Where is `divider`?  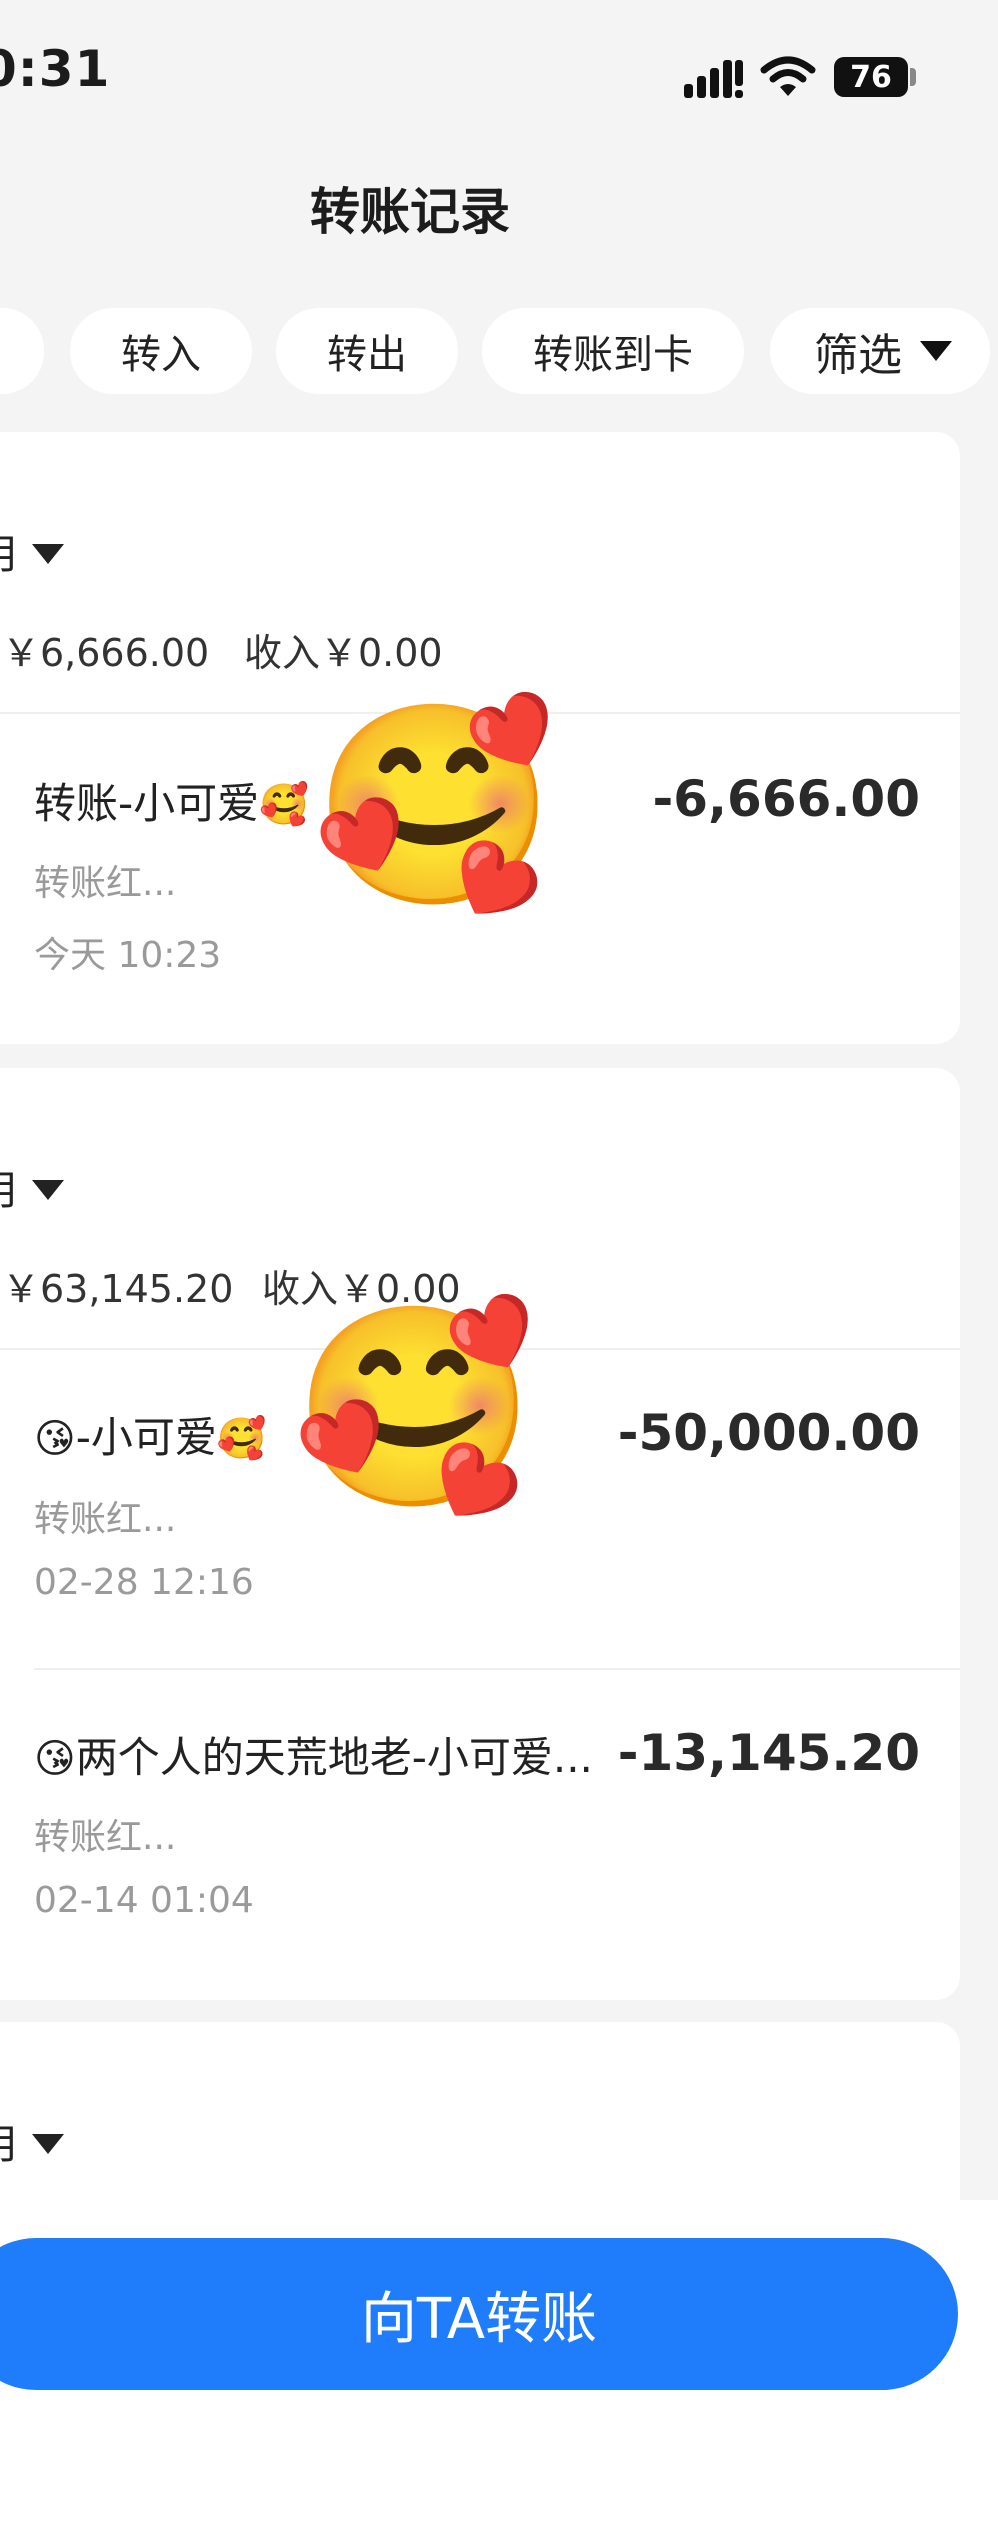
divider is located at coordinates (497, 1669).